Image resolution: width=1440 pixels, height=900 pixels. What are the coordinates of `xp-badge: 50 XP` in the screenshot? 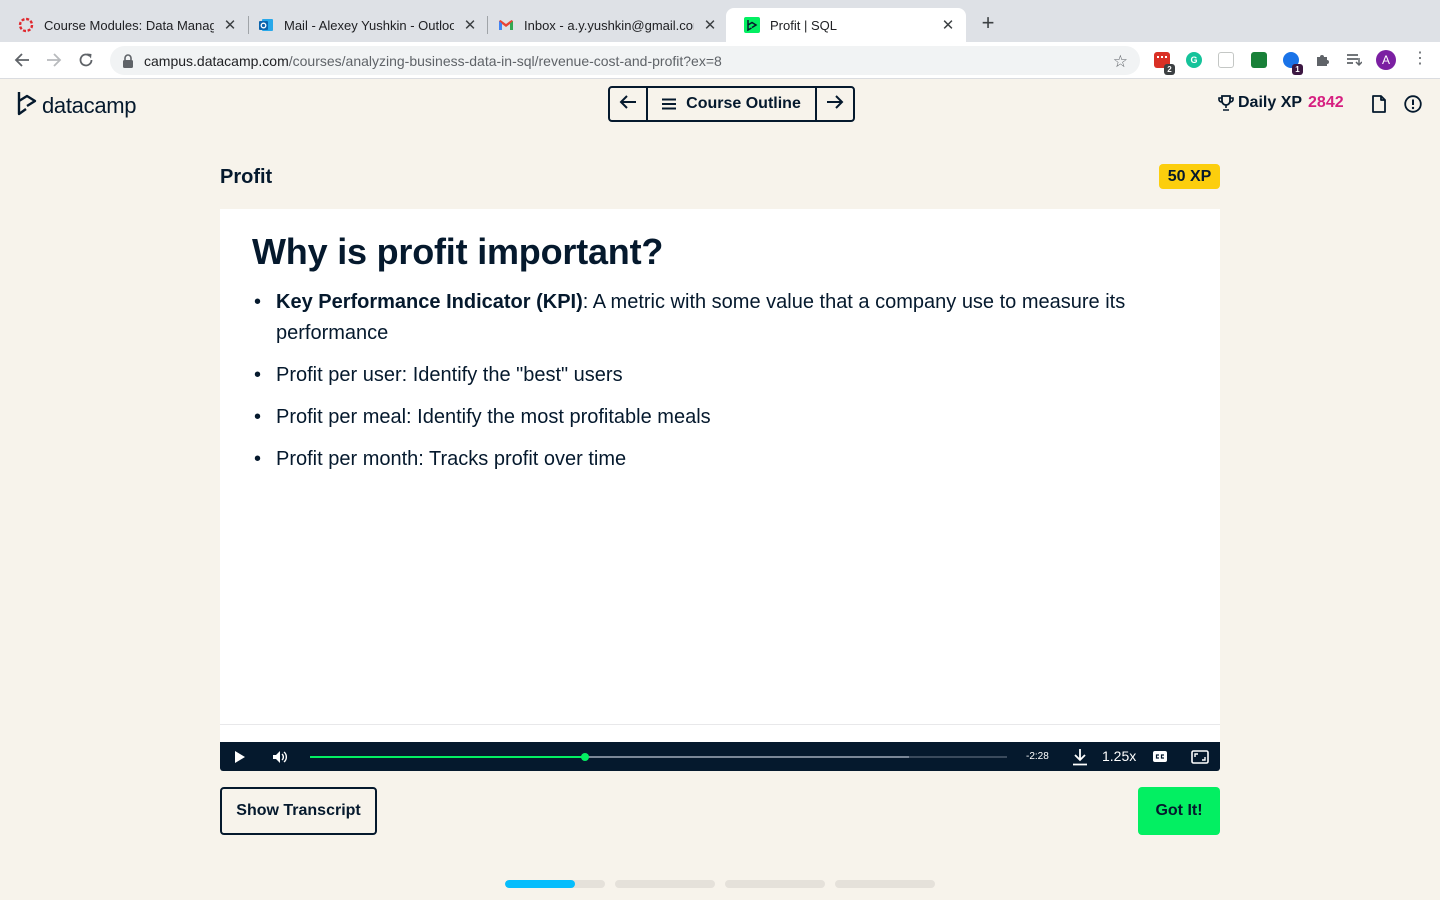 It's located at (1189, 176).